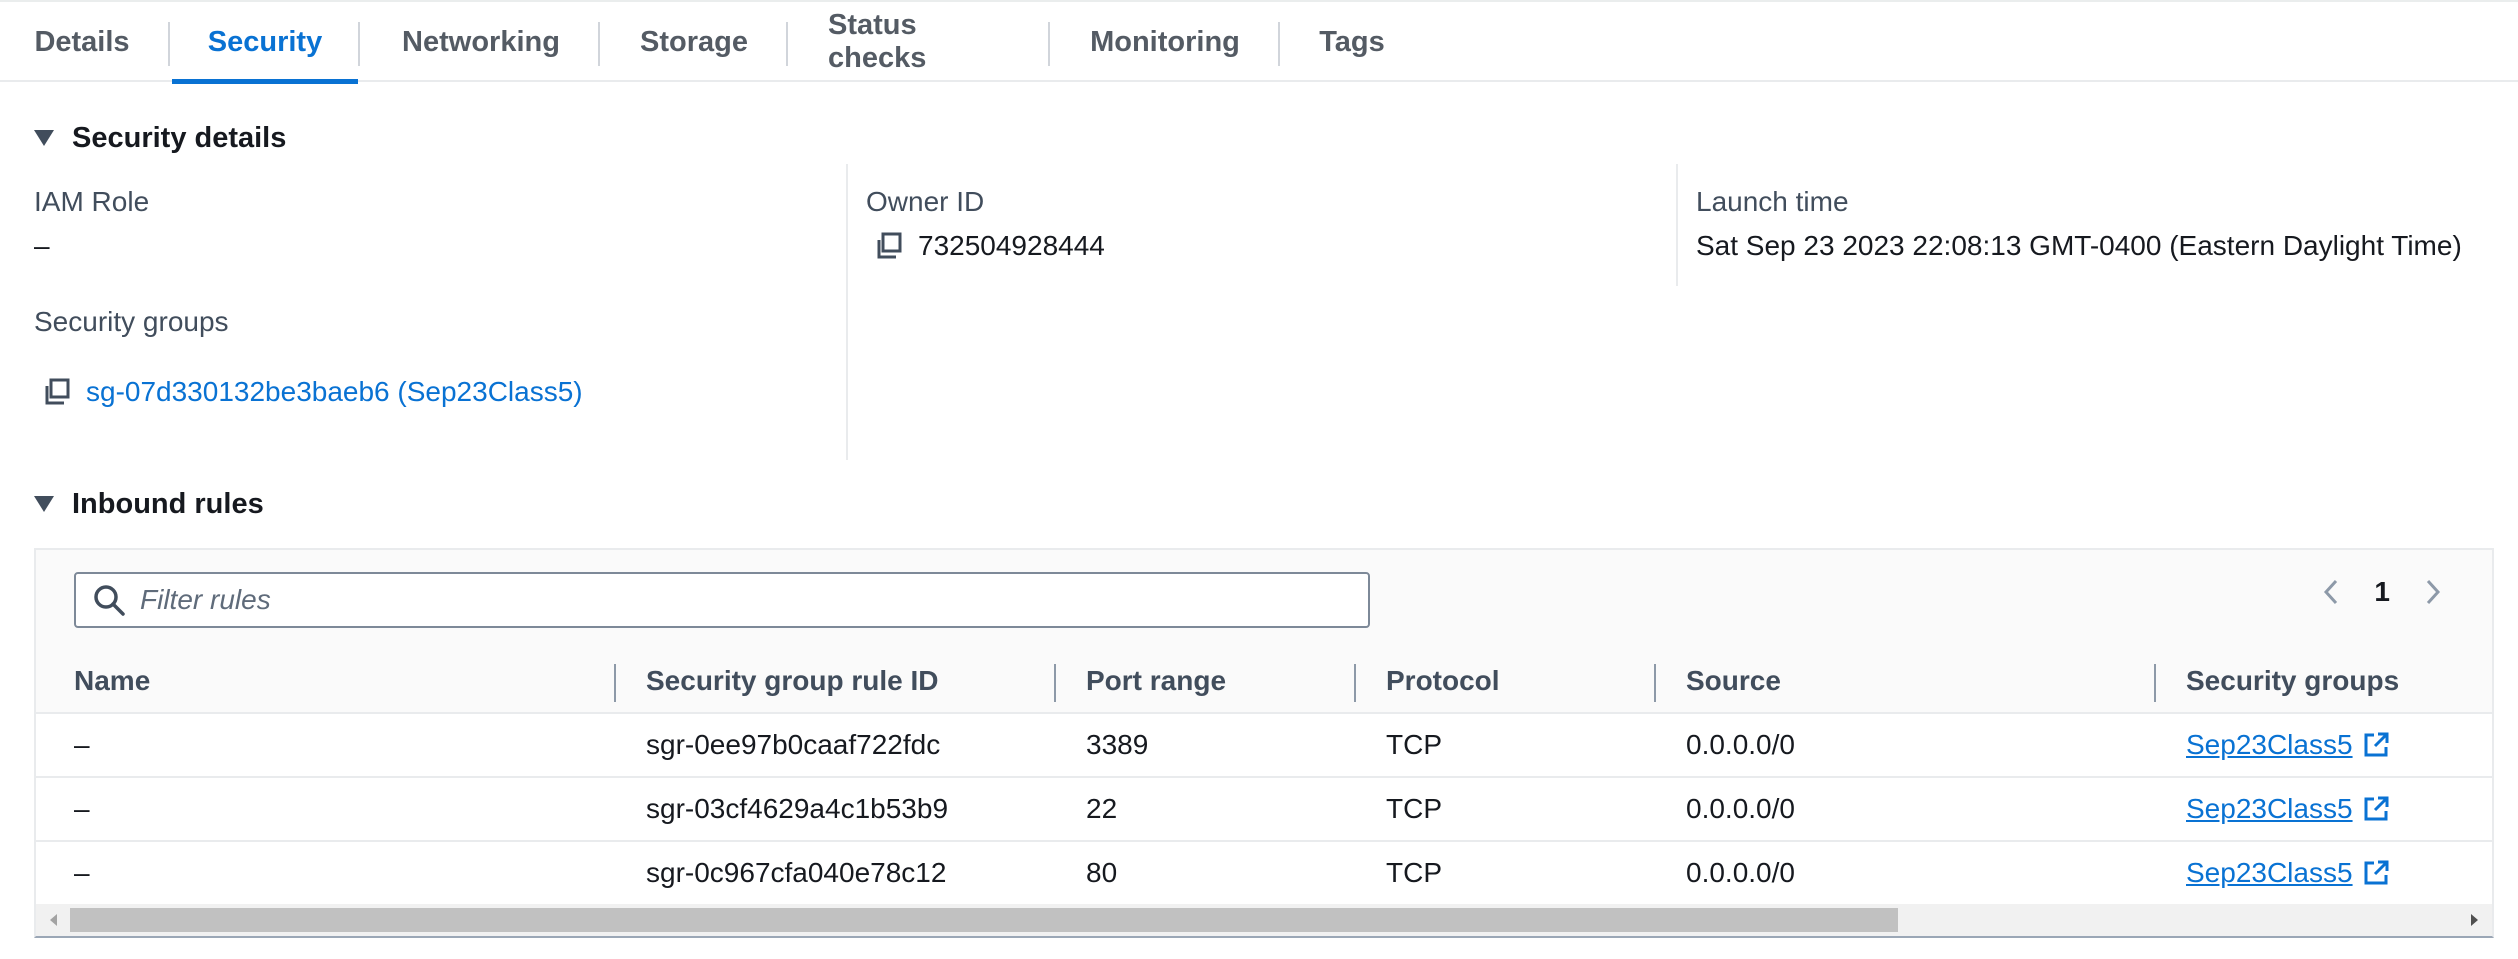 This screenshot has height=959, width=2518. Describe the element at coordinates (1772, 201) in the screenshot. I see `launch-time-label: Launch time` at that location.